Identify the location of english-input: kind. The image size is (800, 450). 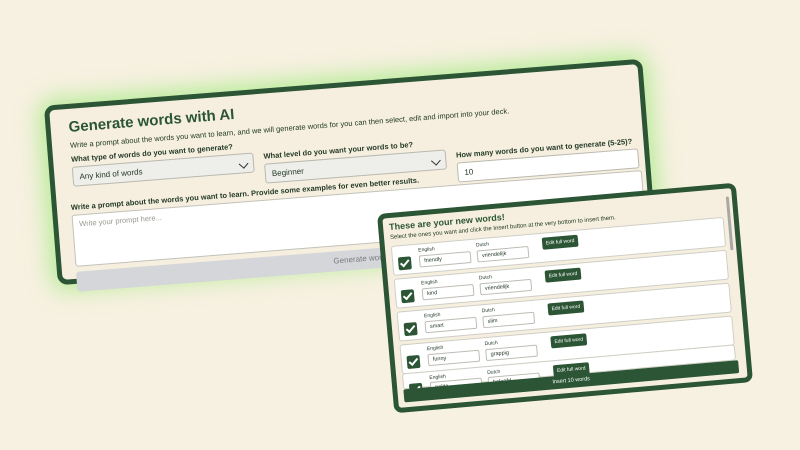
(448, 292).